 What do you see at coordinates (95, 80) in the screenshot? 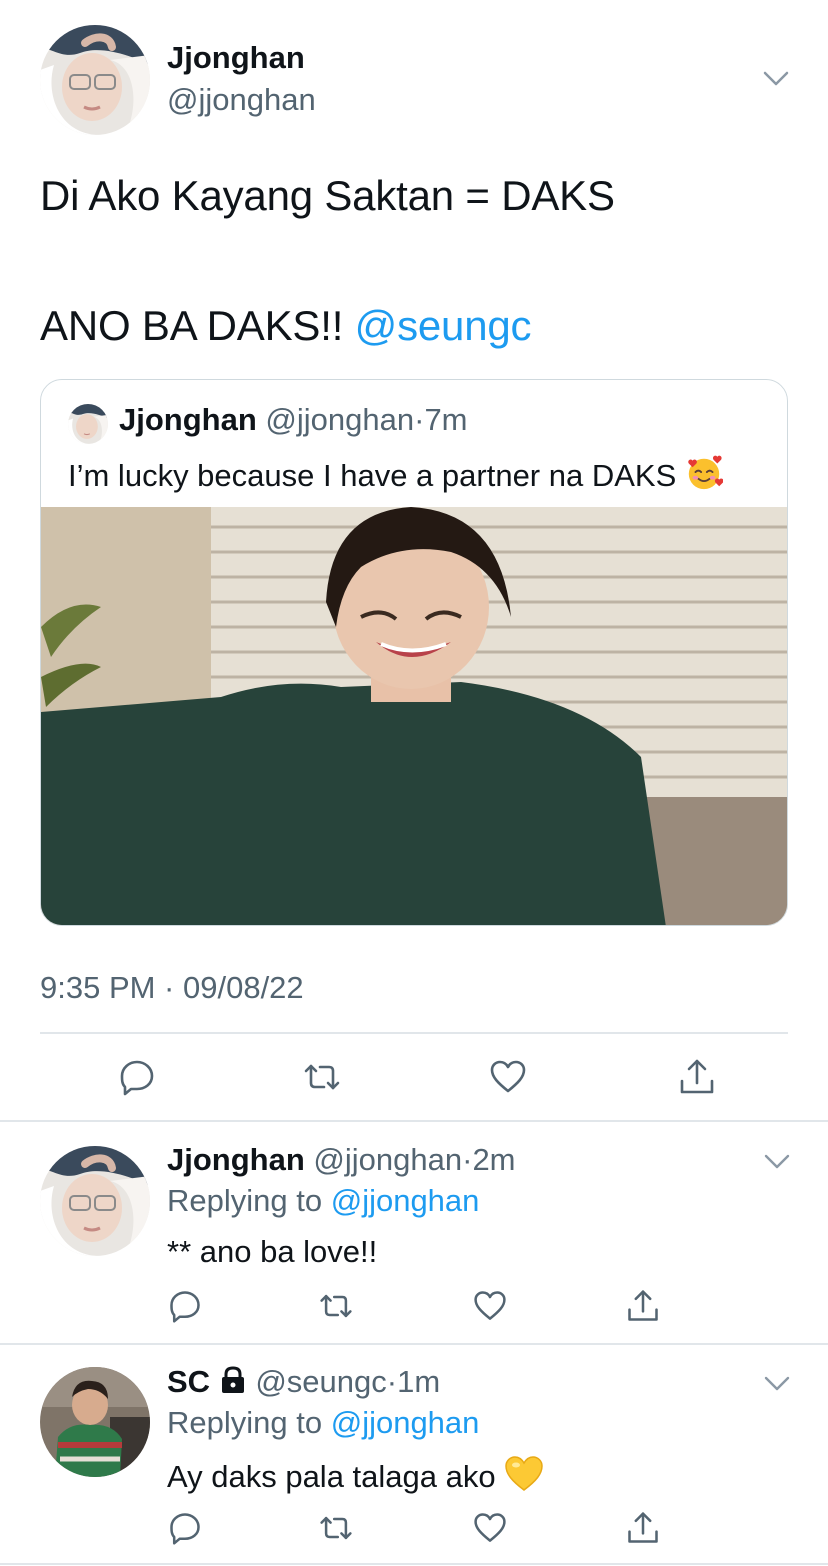
I see `main-tweet-avatar` at bounding box center [95, 80].